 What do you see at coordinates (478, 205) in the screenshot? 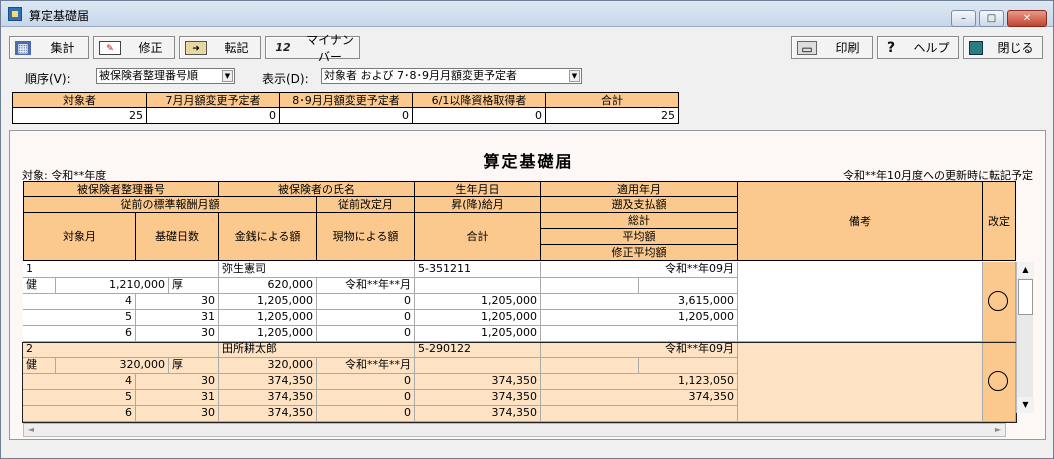
I see `header-raise: 昇(降)給月` at bounding box center [478, 205].